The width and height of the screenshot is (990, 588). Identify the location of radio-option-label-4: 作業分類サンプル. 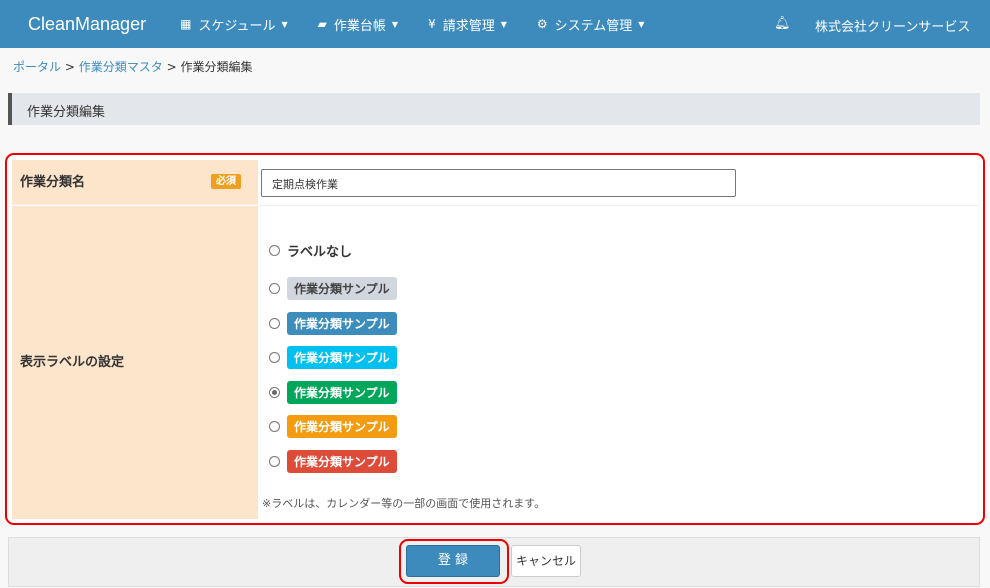
(333, 392).